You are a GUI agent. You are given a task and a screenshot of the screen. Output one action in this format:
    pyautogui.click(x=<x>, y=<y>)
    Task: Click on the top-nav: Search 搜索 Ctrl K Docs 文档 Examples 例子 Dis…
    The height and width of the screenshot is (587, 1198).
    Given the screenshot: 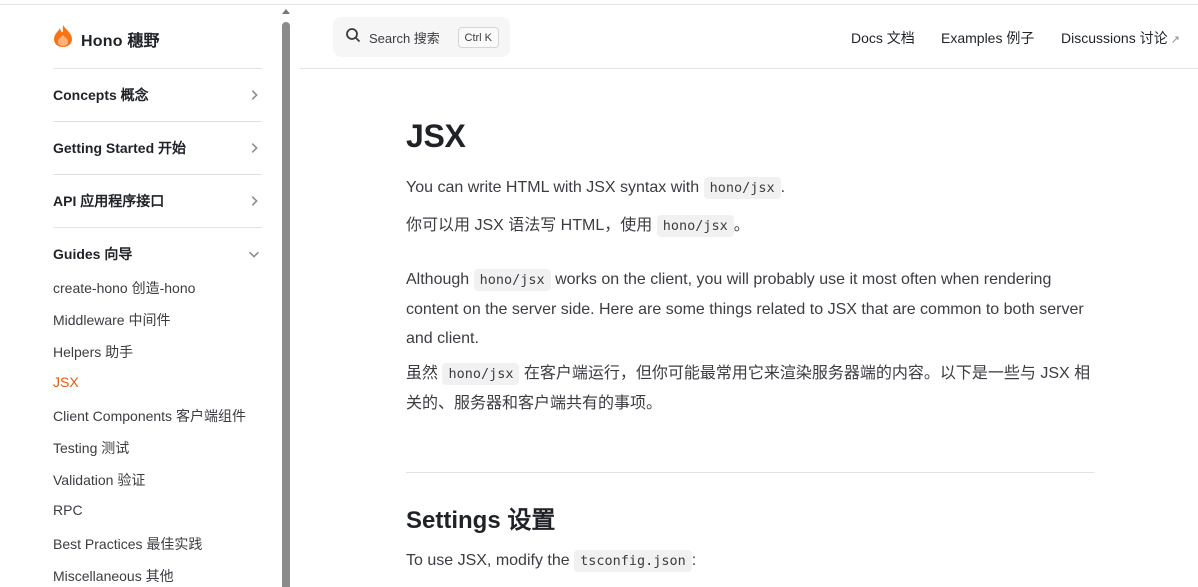 What is the action you would take?
    pyautogui.click(x=749, y=37)
    